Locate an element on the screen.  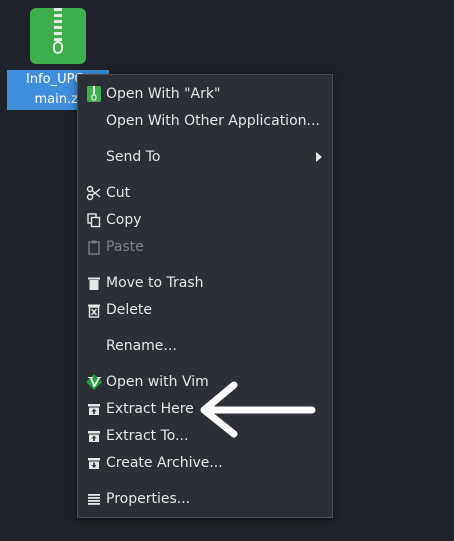
vim-icon is located at coordinates (94, 382).